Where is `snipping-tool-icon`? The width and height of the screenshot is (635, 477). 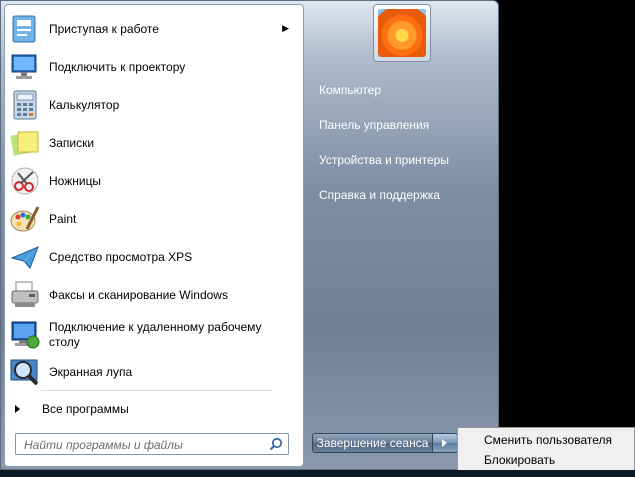 snipping-tool-icon is located at coordinates (25, 181).